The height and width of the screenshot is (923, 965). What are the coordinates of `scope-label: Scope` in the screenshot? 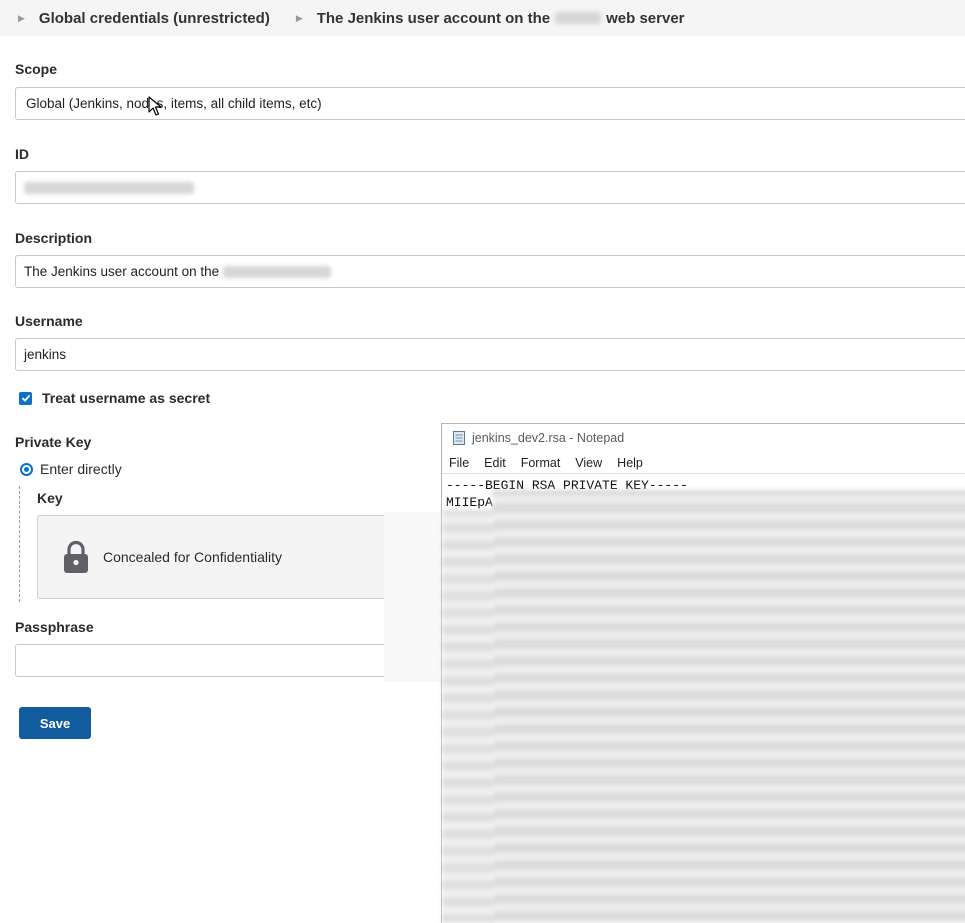 It's located at (36, 69).